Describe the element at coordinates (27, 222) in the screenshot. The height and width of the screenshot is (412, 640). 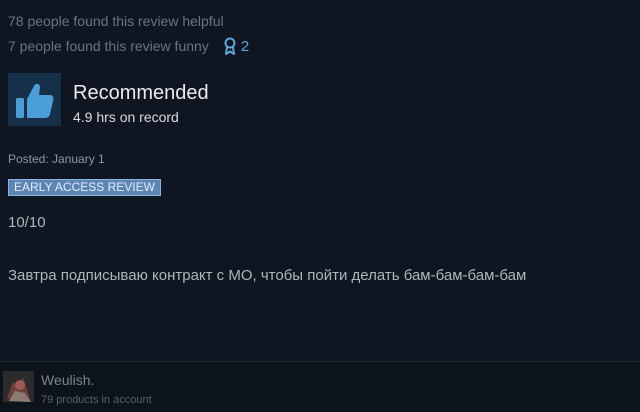
I see `review-score: 10/10` at that location.